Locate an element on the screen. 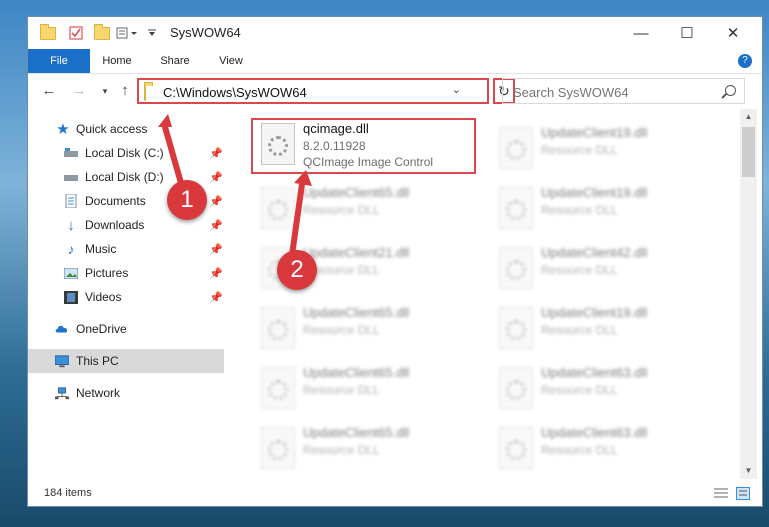 The image size is (769, 527). back-arrow-icon: ← is located at coordinates (49, 91).